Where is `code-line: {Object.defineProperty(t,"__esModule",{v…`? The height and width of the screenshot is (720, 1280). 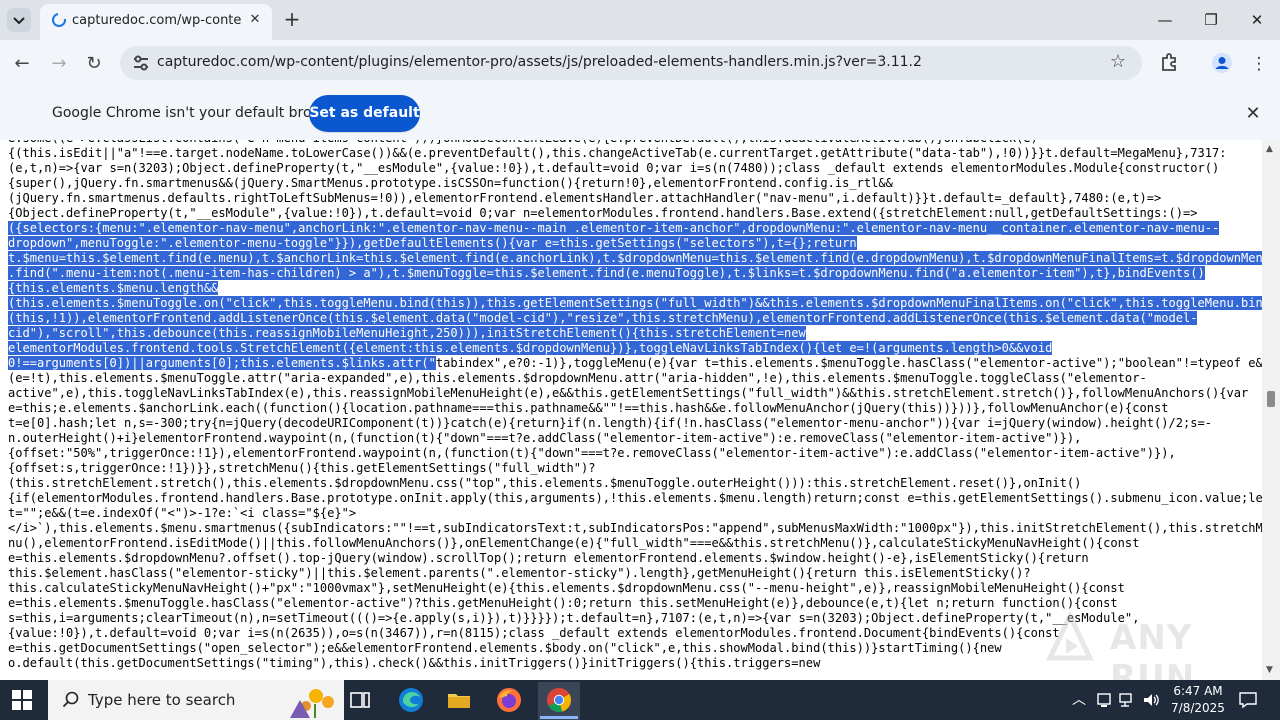 code-line: {Object.defineProperty(t,"__esModule",{v… is located at coordinates (603, 213).